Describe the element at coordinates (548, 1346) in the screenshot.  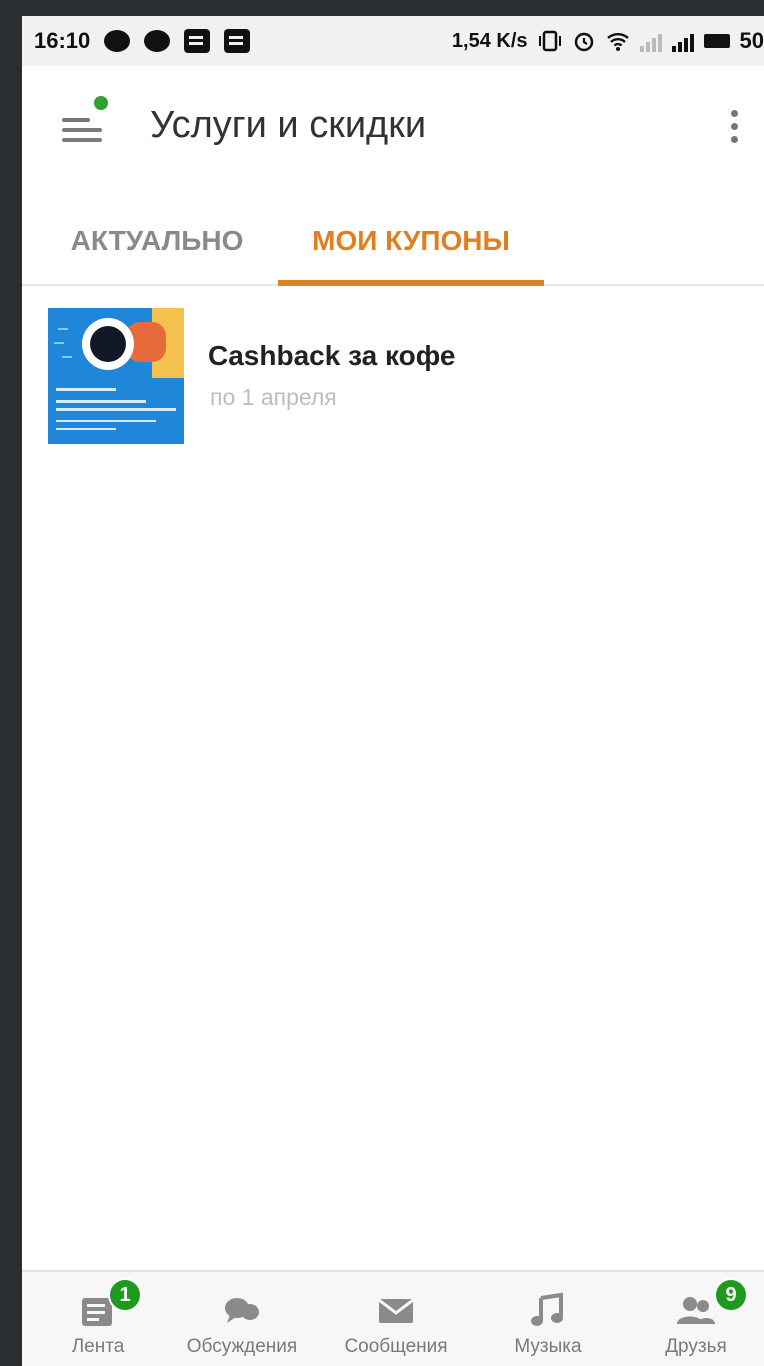
I see `nav-label-music: Музыка` at that location.